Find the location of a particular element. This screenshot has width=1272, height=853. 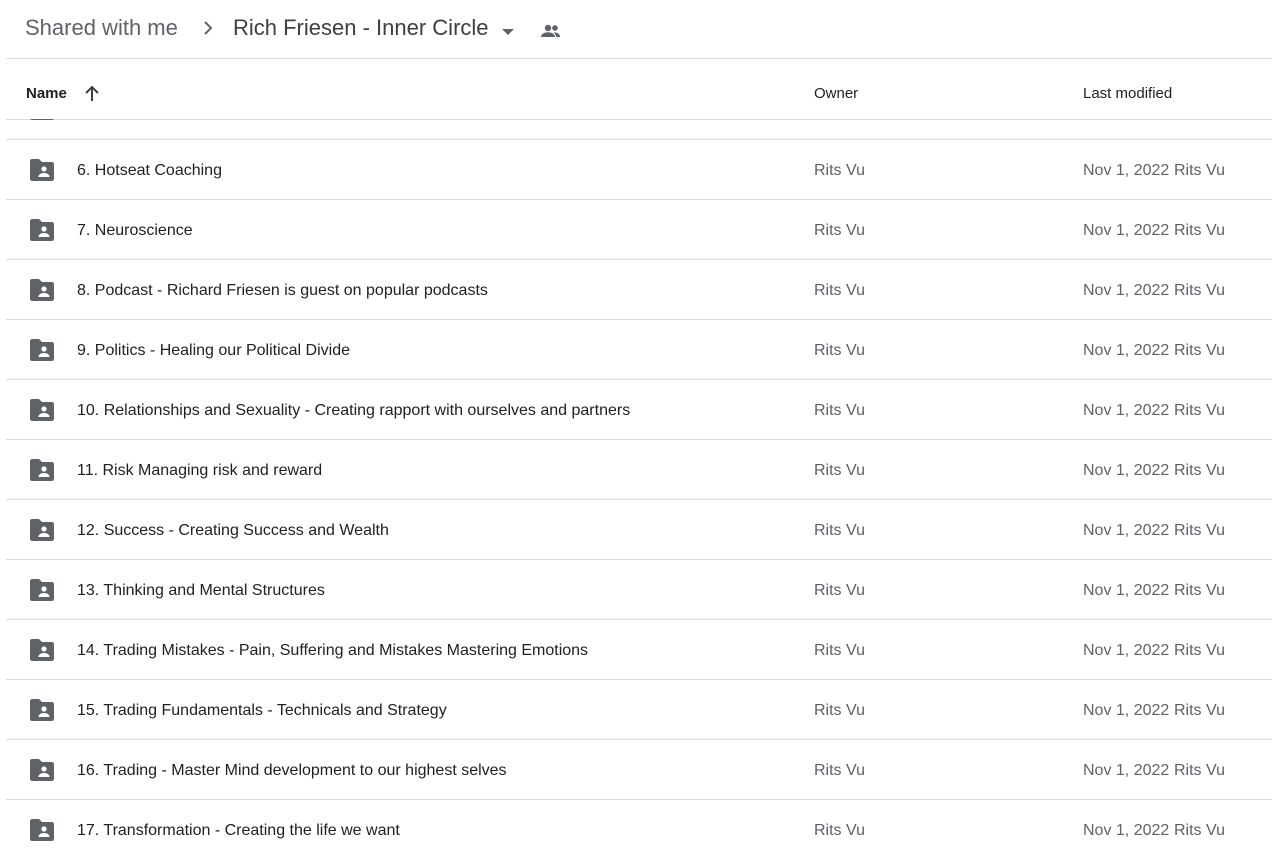

file-name: 11. Risk Managing risk and reward is located at coordinates (199, 471).